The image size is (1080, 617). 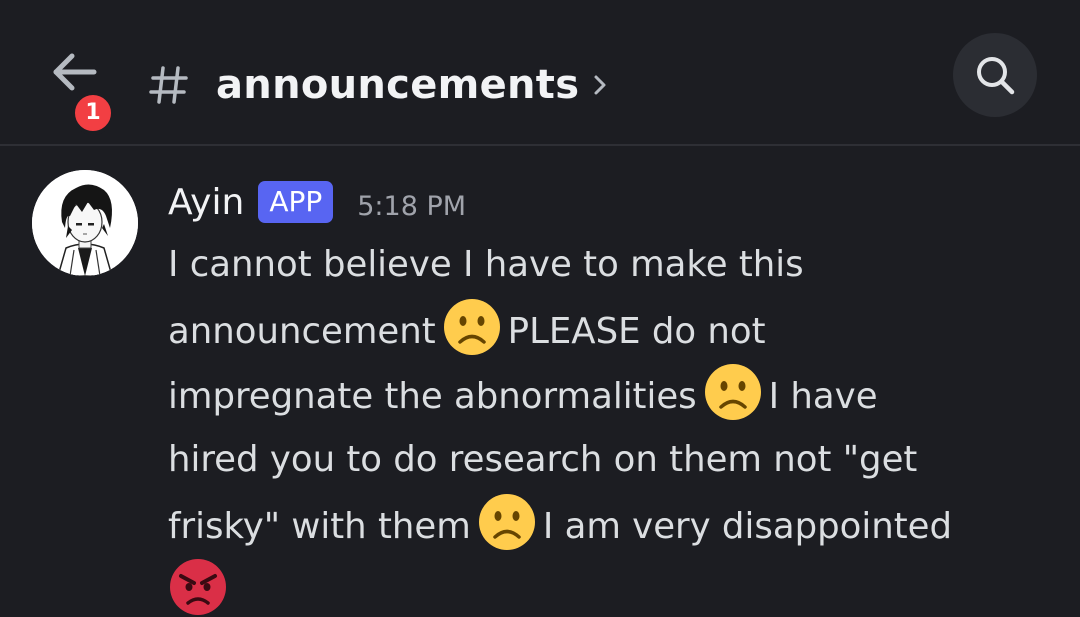 I want to click on message-text: announcement, so click(x=302, y=331).